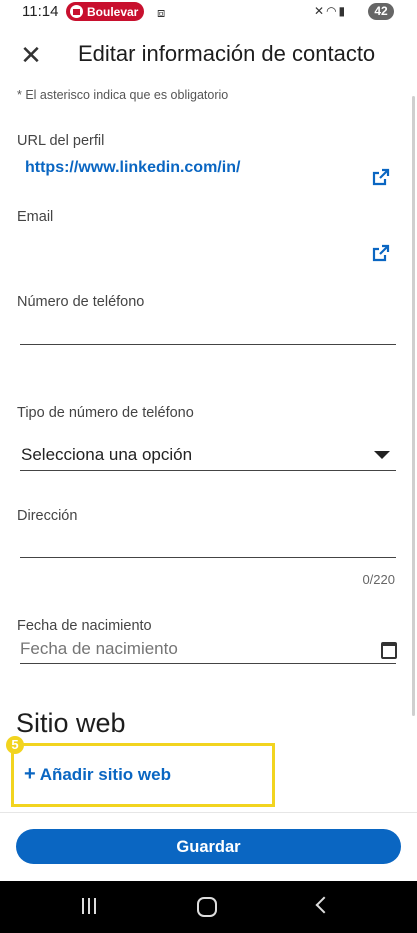 The height and width of the screenshot is (933, 417). I want to click on phone-type-label: Tipo de número de teléfono, so click(105, 413).